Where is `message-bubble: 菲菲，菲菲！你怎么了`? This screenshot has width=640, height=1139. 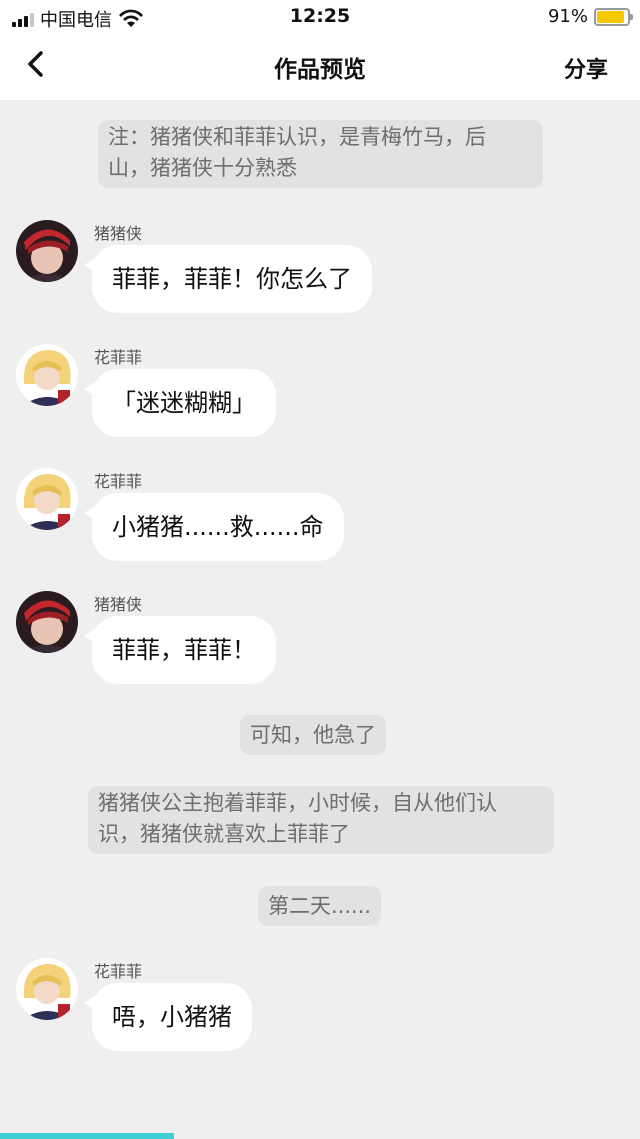 message-bubble: 菲菲，菲菲！你怎么了 is located at coordinates (228, 279).